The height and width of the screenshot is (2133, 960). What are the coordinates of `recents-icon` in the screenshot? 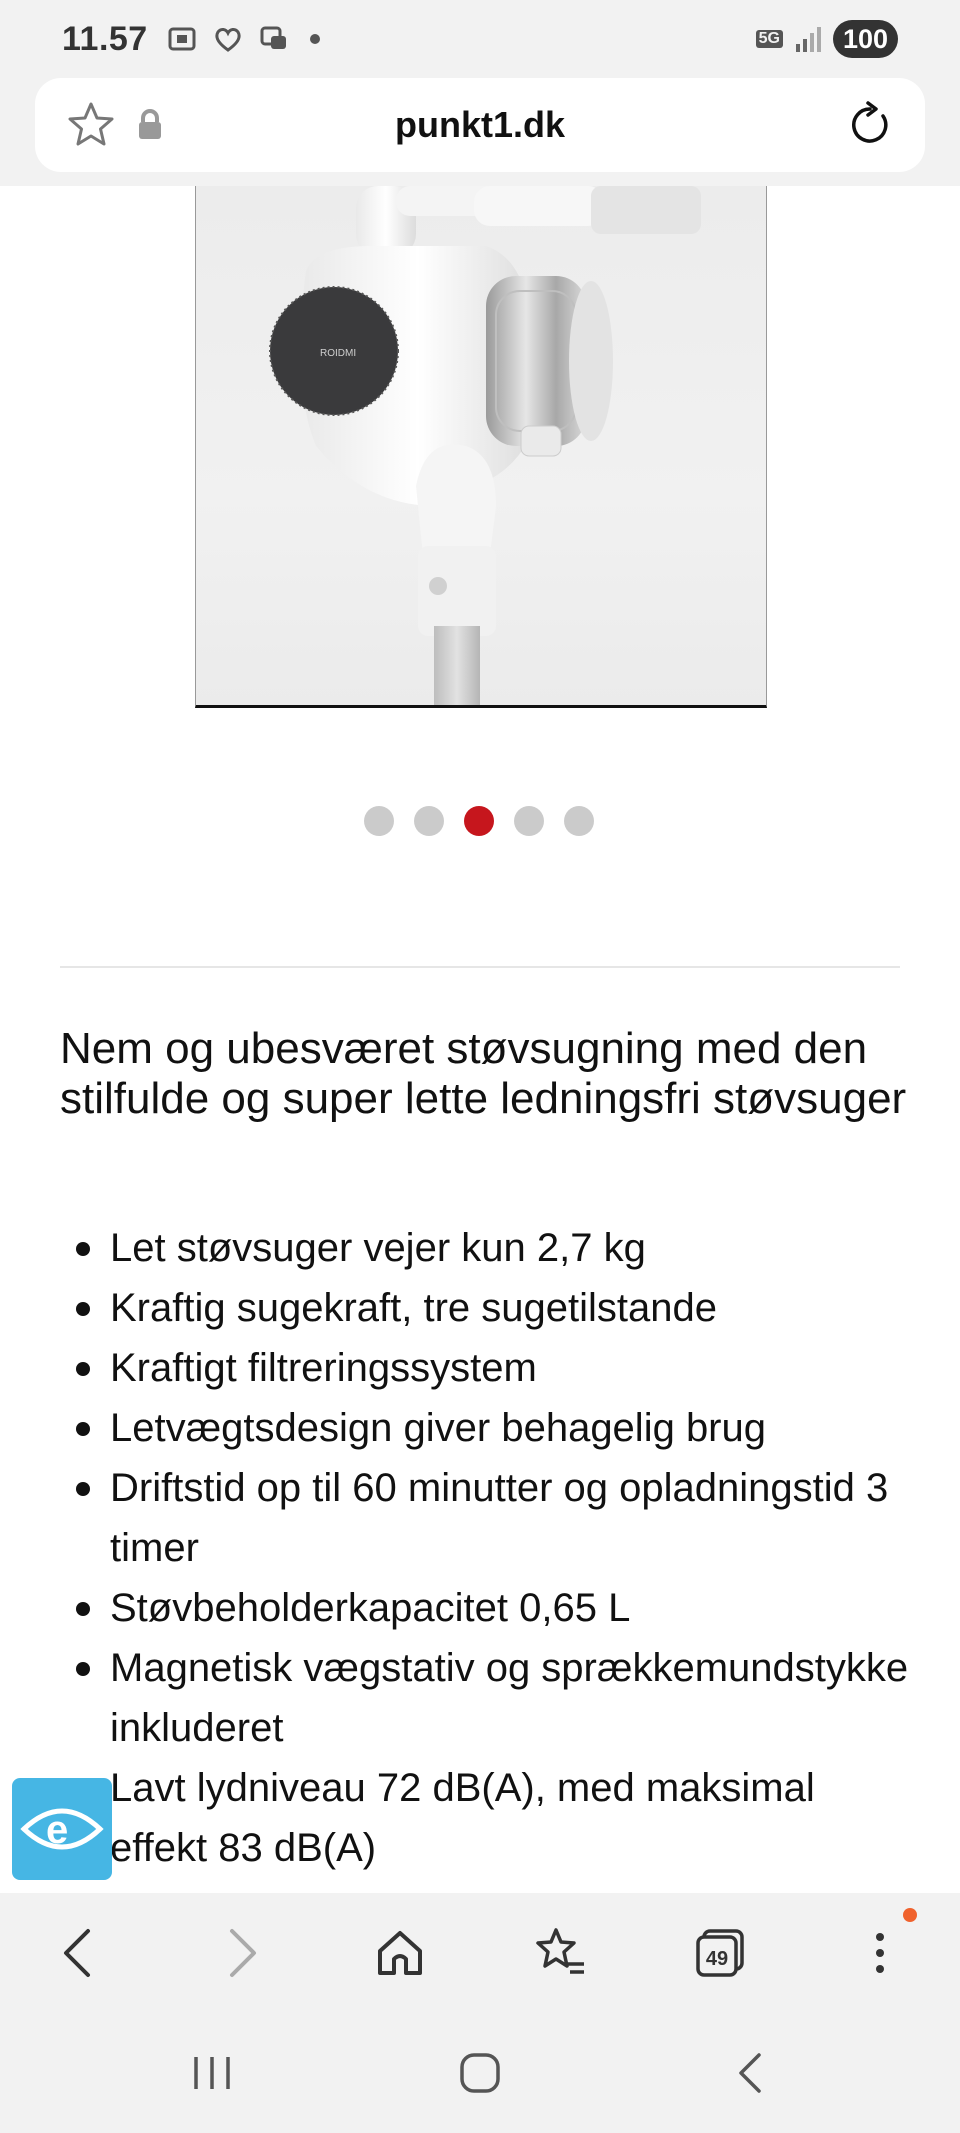 It's located at (212, 2073).